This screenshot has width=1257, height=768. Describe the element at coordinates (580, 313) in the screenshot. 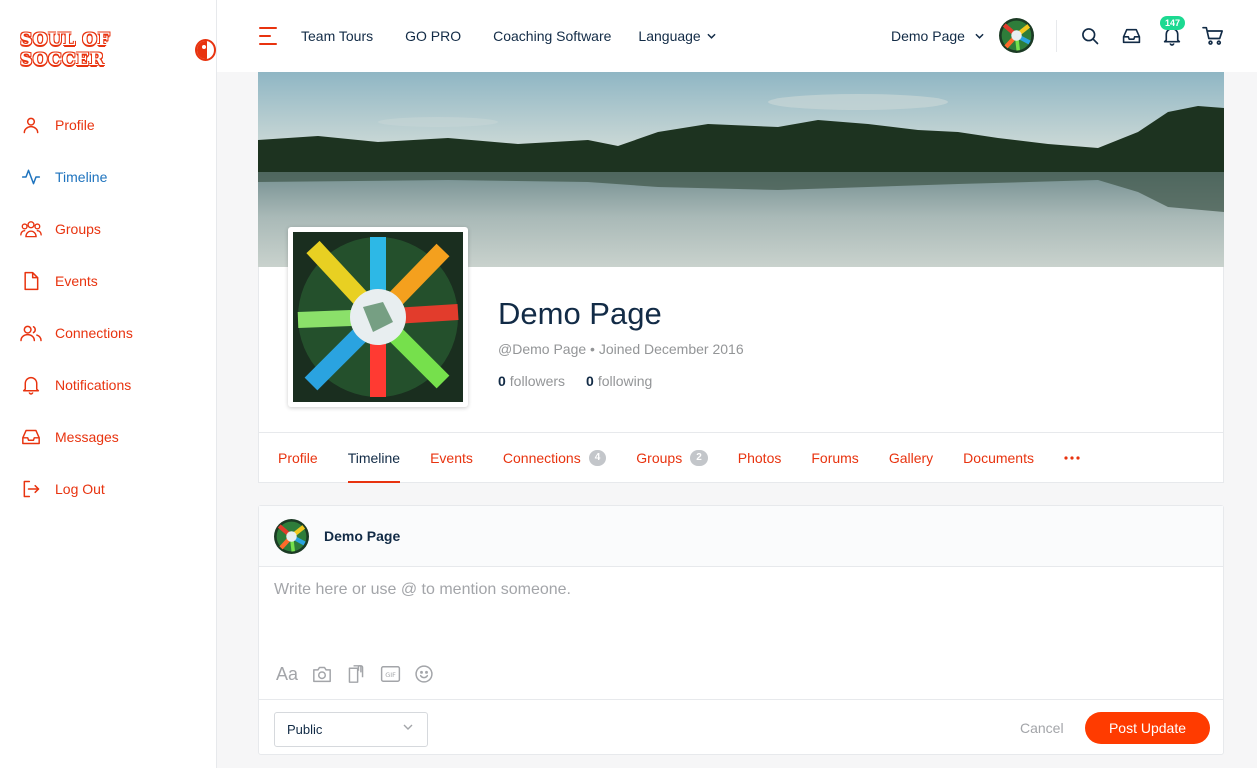

I see `profile-name: Demo Page` at that location.